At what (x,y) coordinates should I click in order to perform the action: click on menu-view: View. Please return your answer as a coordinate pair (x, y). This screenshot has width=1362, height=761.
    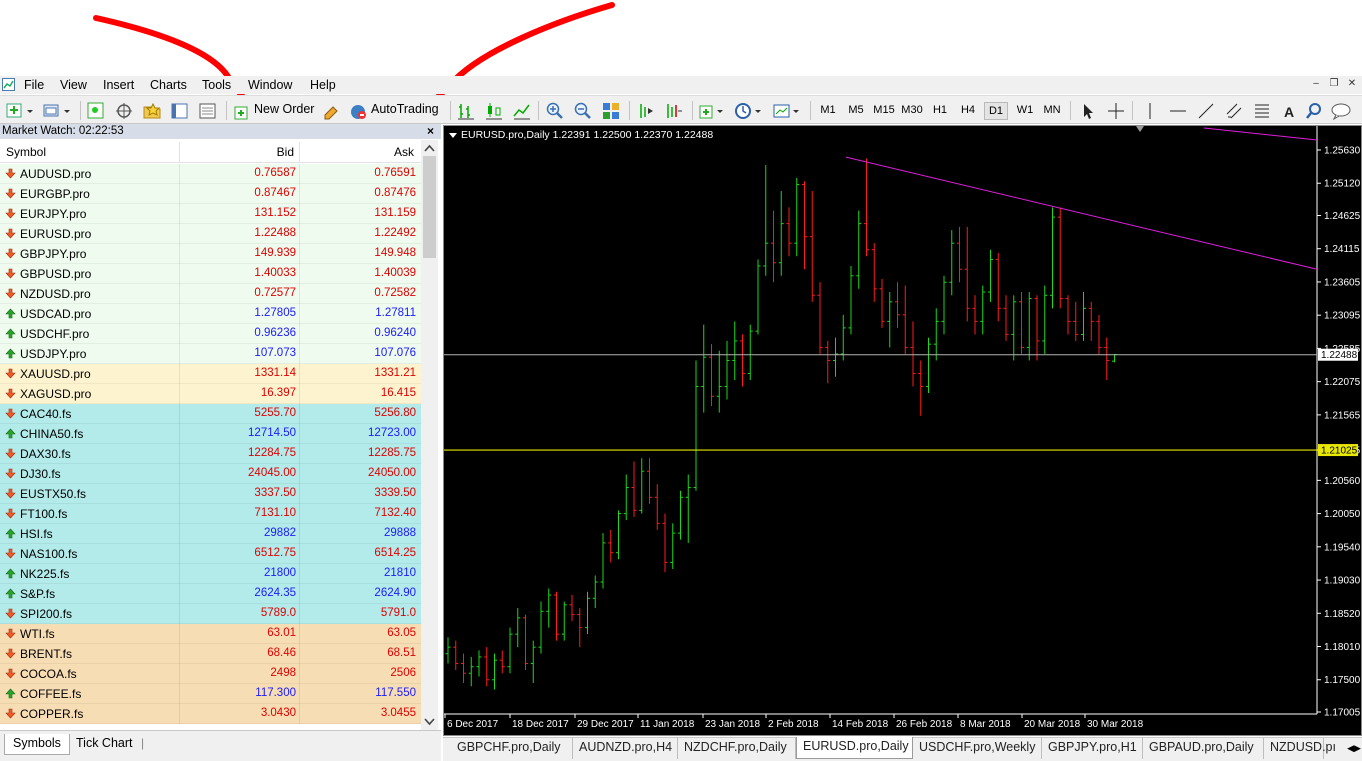
    Looking at the image, I should click on (73, 85).